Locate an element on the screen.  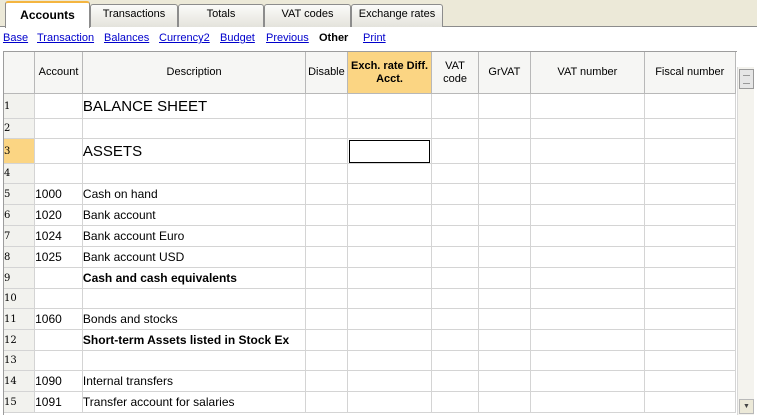
table-row: 15 1091 Transfer account for salaries is located at coordinates (370, 402).